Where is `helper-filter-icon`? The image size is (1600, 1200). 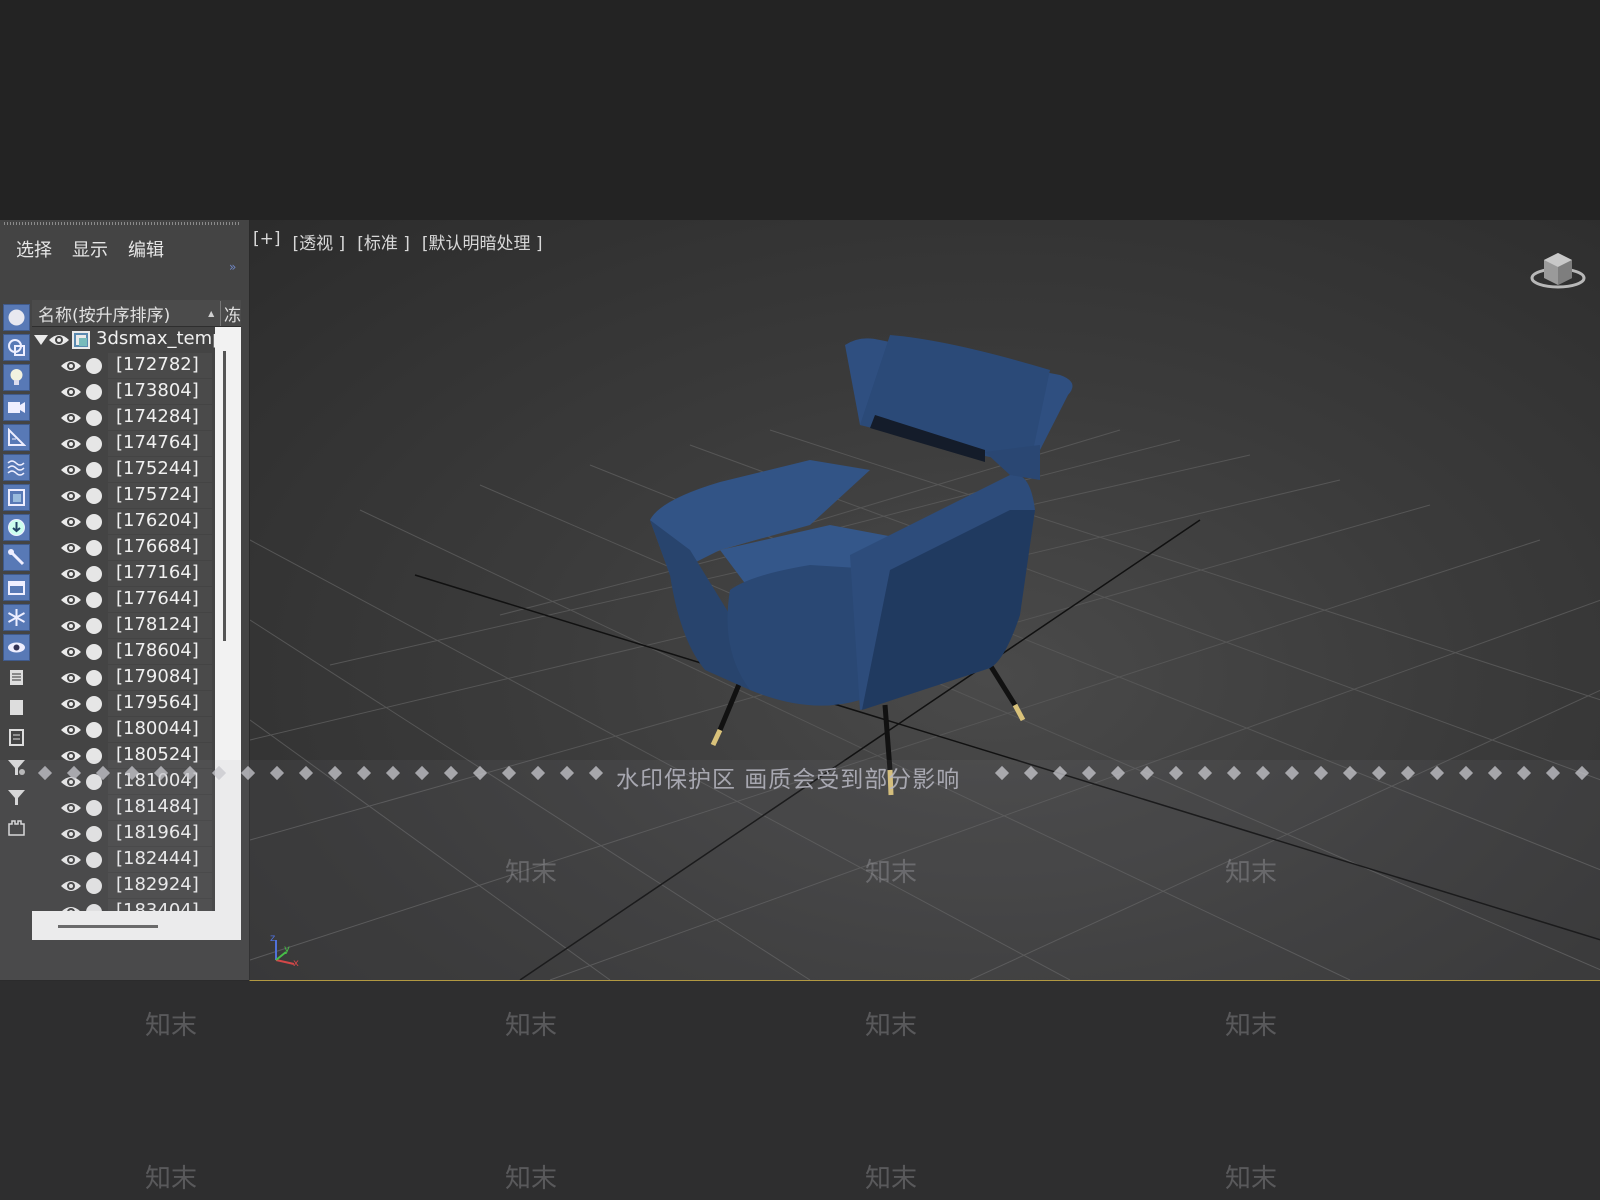 helper-filter-icon is located at coordinates (16, 437).